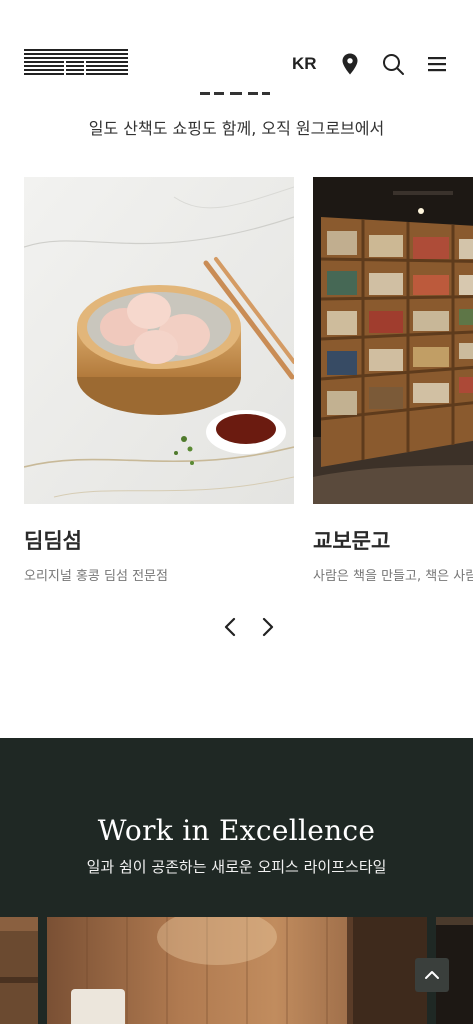 The width and height of the screenshot is (473, 1024). Describe the element at coordinates (236, 128) in the screenshot. I see `section-subtitle: 일도 산책도 쇼핑도 함께, 오직 원그로브에서` at that location.